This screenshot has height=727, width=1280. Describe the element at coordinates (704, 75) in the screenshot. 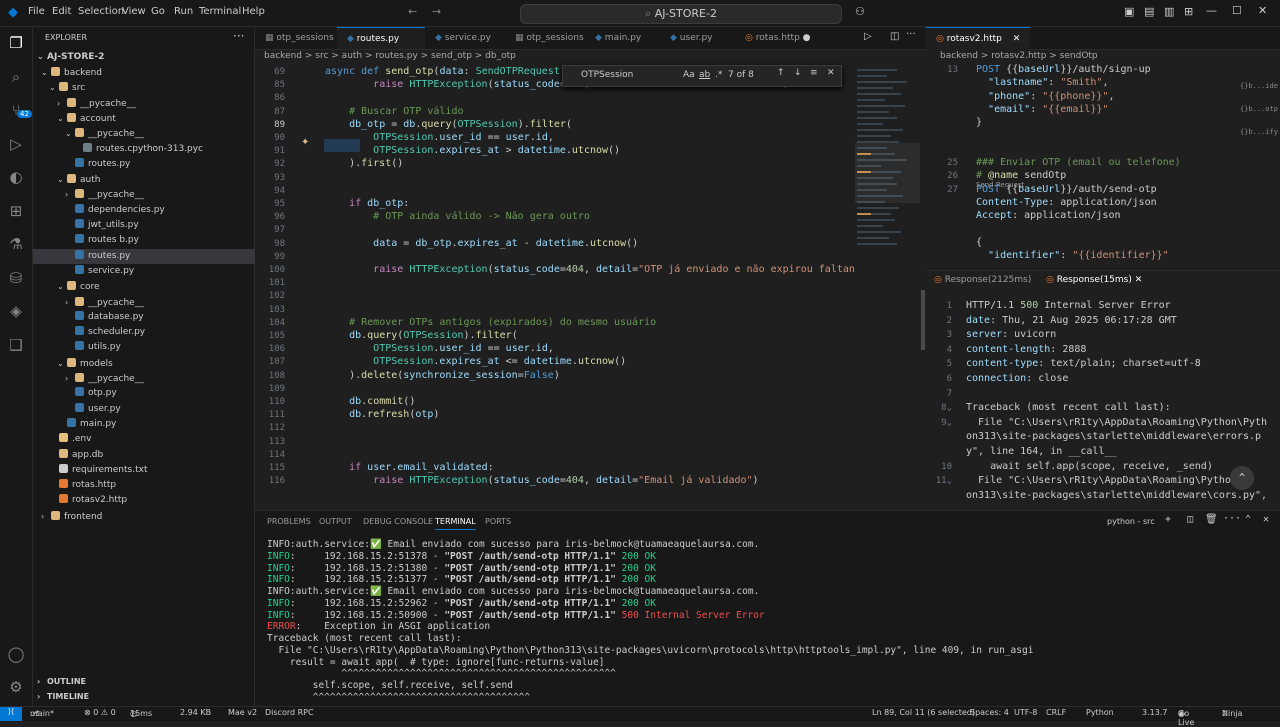

I see `whole-word-toggle: ab` at that location.